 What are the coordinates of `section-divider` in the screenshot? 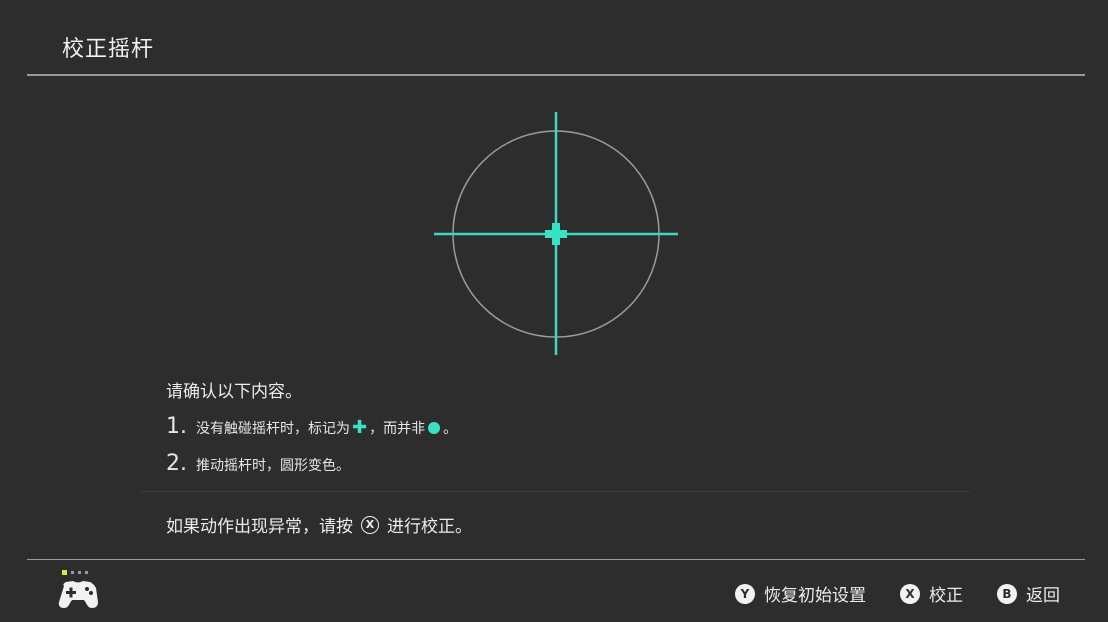 It's located at (555, 491).